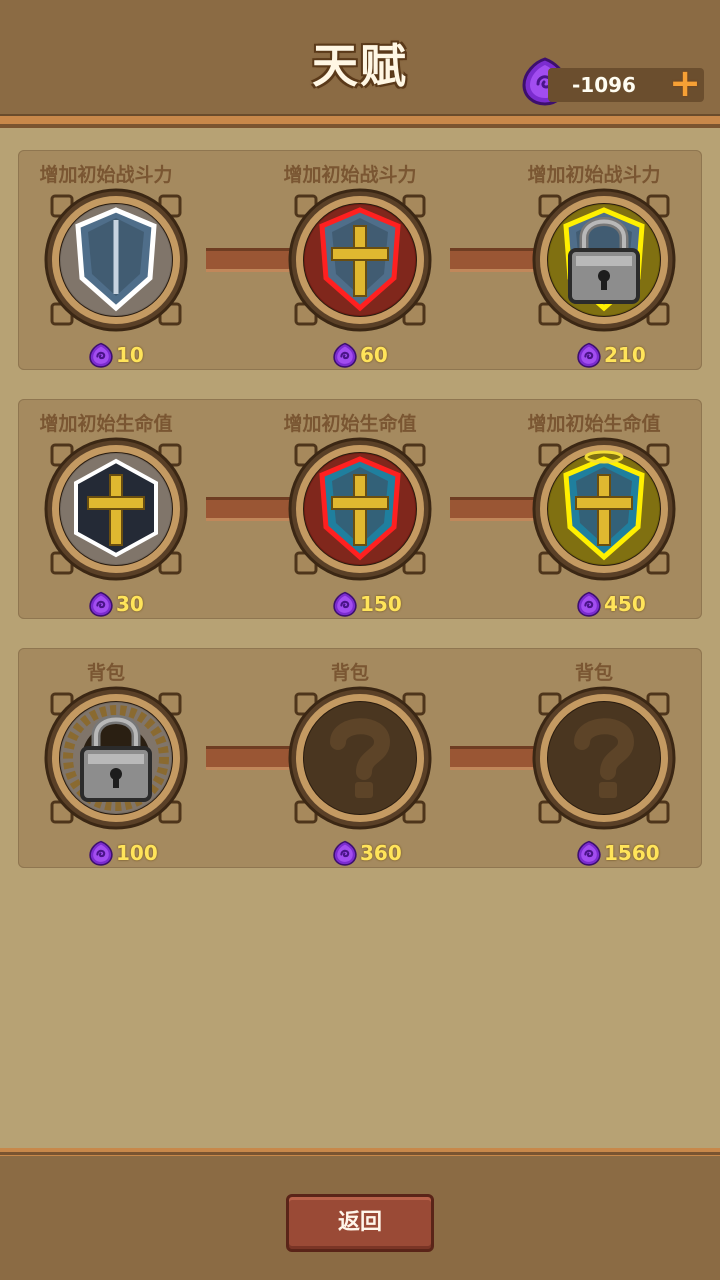 The width and height of the screenshot is (720, 1280). What do you see at coordinates (130, 355) in the screenshot?
I see `talent-cost-value: 10` at bounding box center [130, 355].